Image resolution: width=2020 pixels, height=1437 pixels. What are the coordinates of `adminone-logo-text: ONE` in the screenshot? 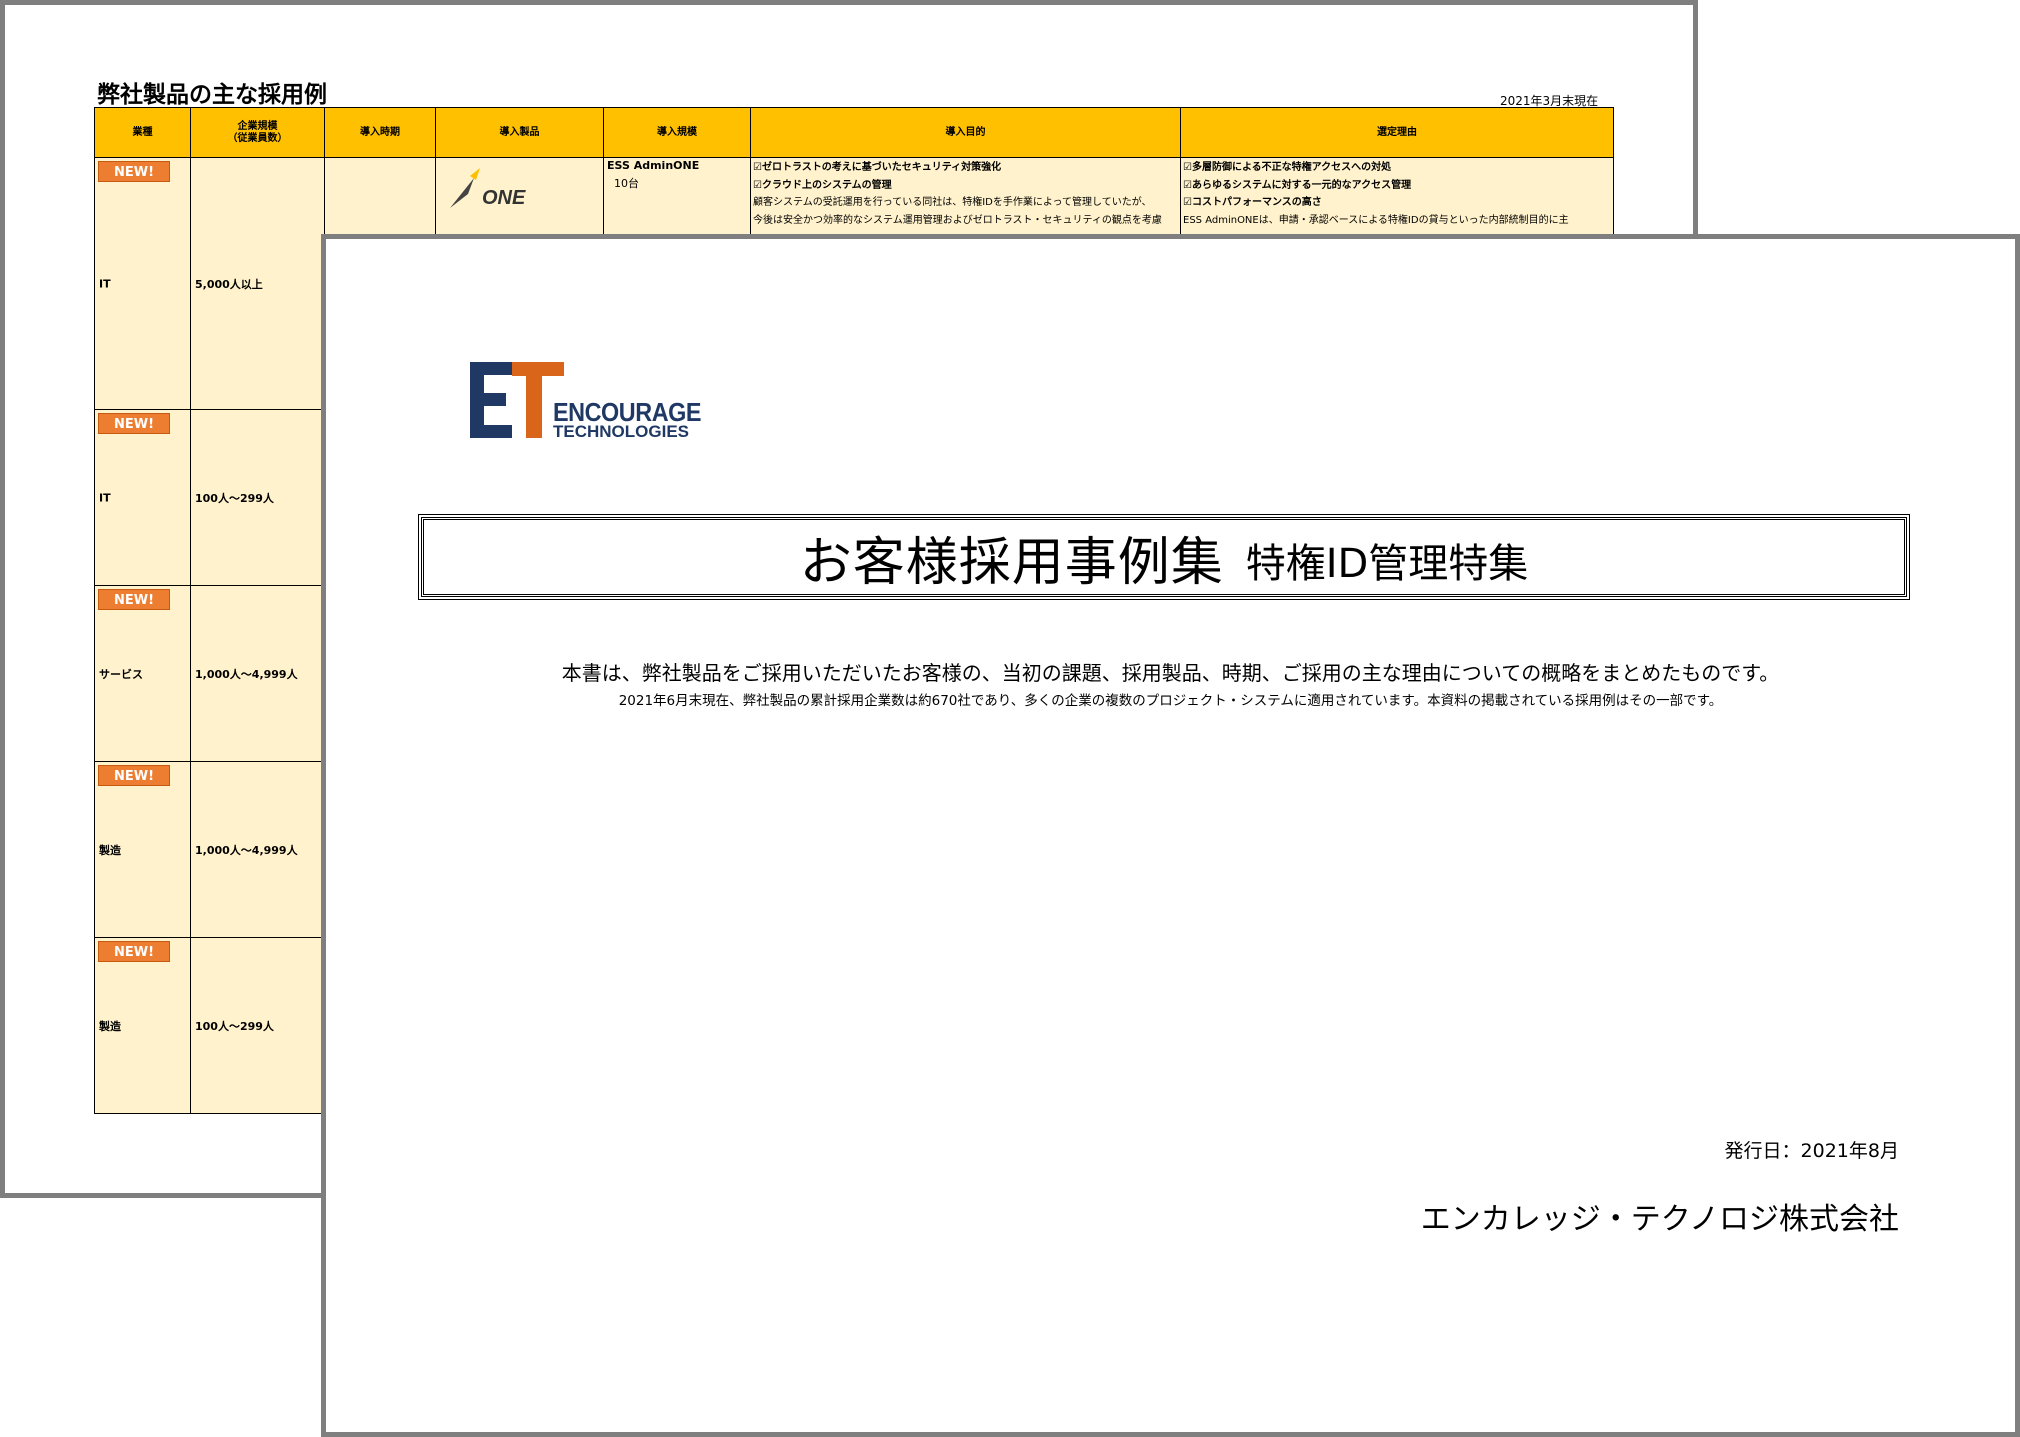 It's located at (504, 198).